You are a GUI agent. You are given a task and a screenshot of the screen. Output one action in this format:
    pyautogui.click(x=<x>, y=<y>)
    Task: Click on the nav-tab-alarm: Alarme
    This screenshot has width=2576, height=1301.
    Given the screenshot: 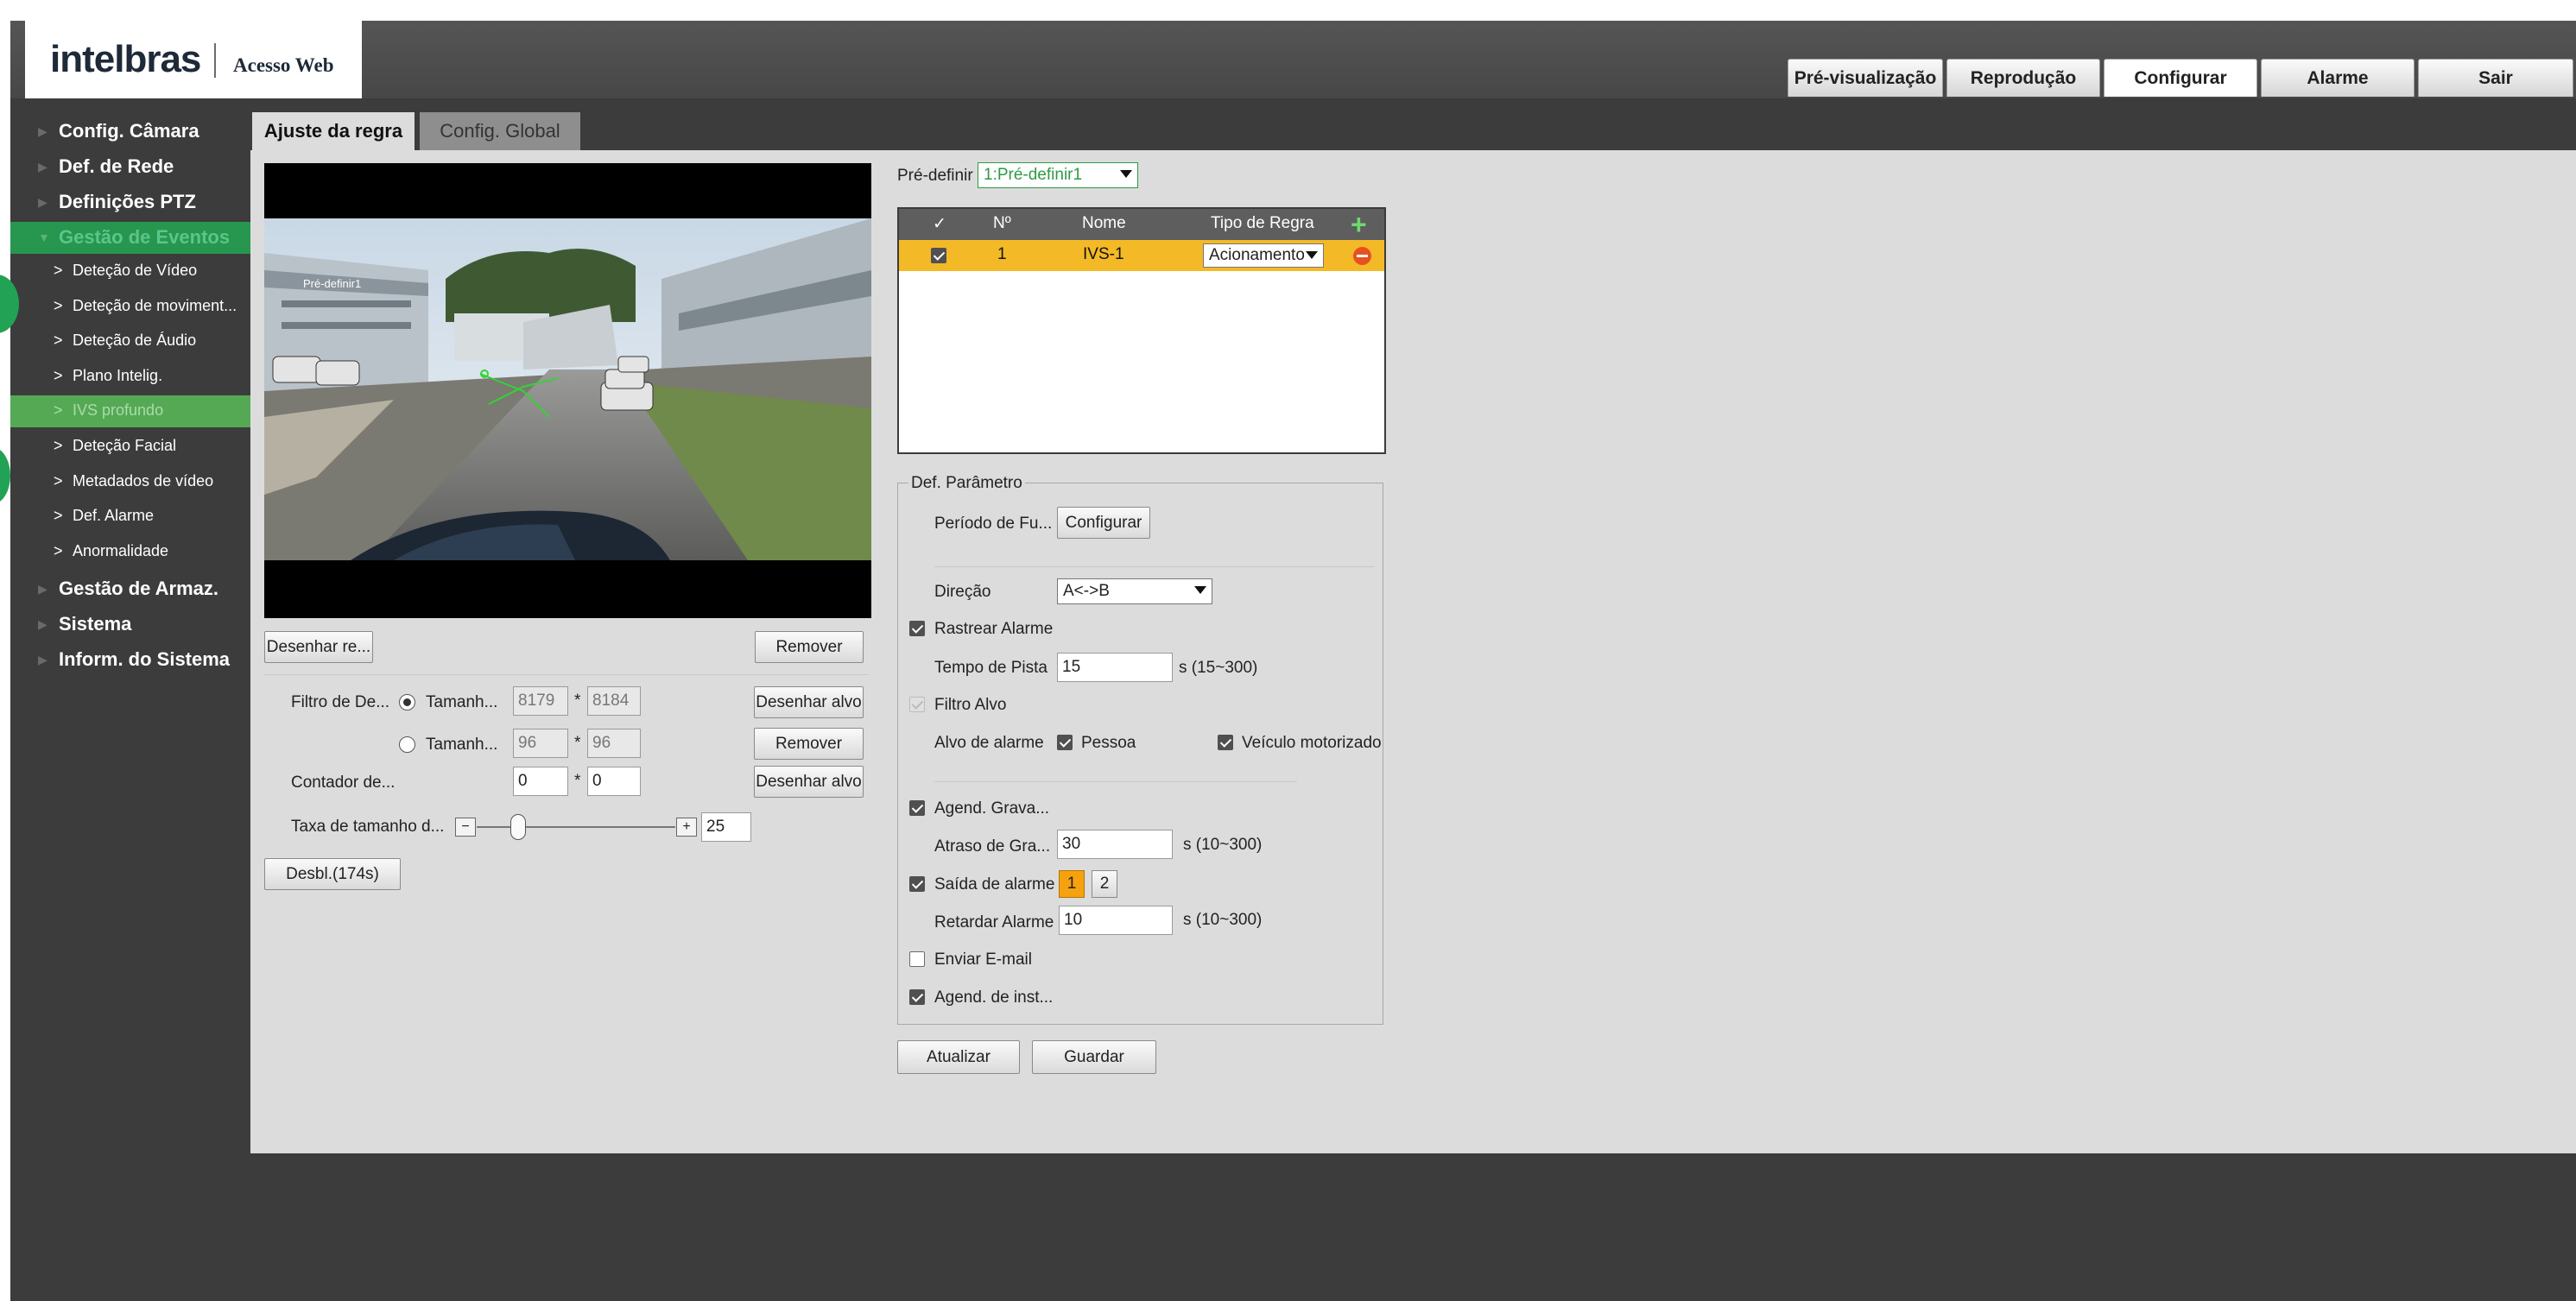 What is the action you would take?
    pyautogui.click(x=2338, y=78)
    